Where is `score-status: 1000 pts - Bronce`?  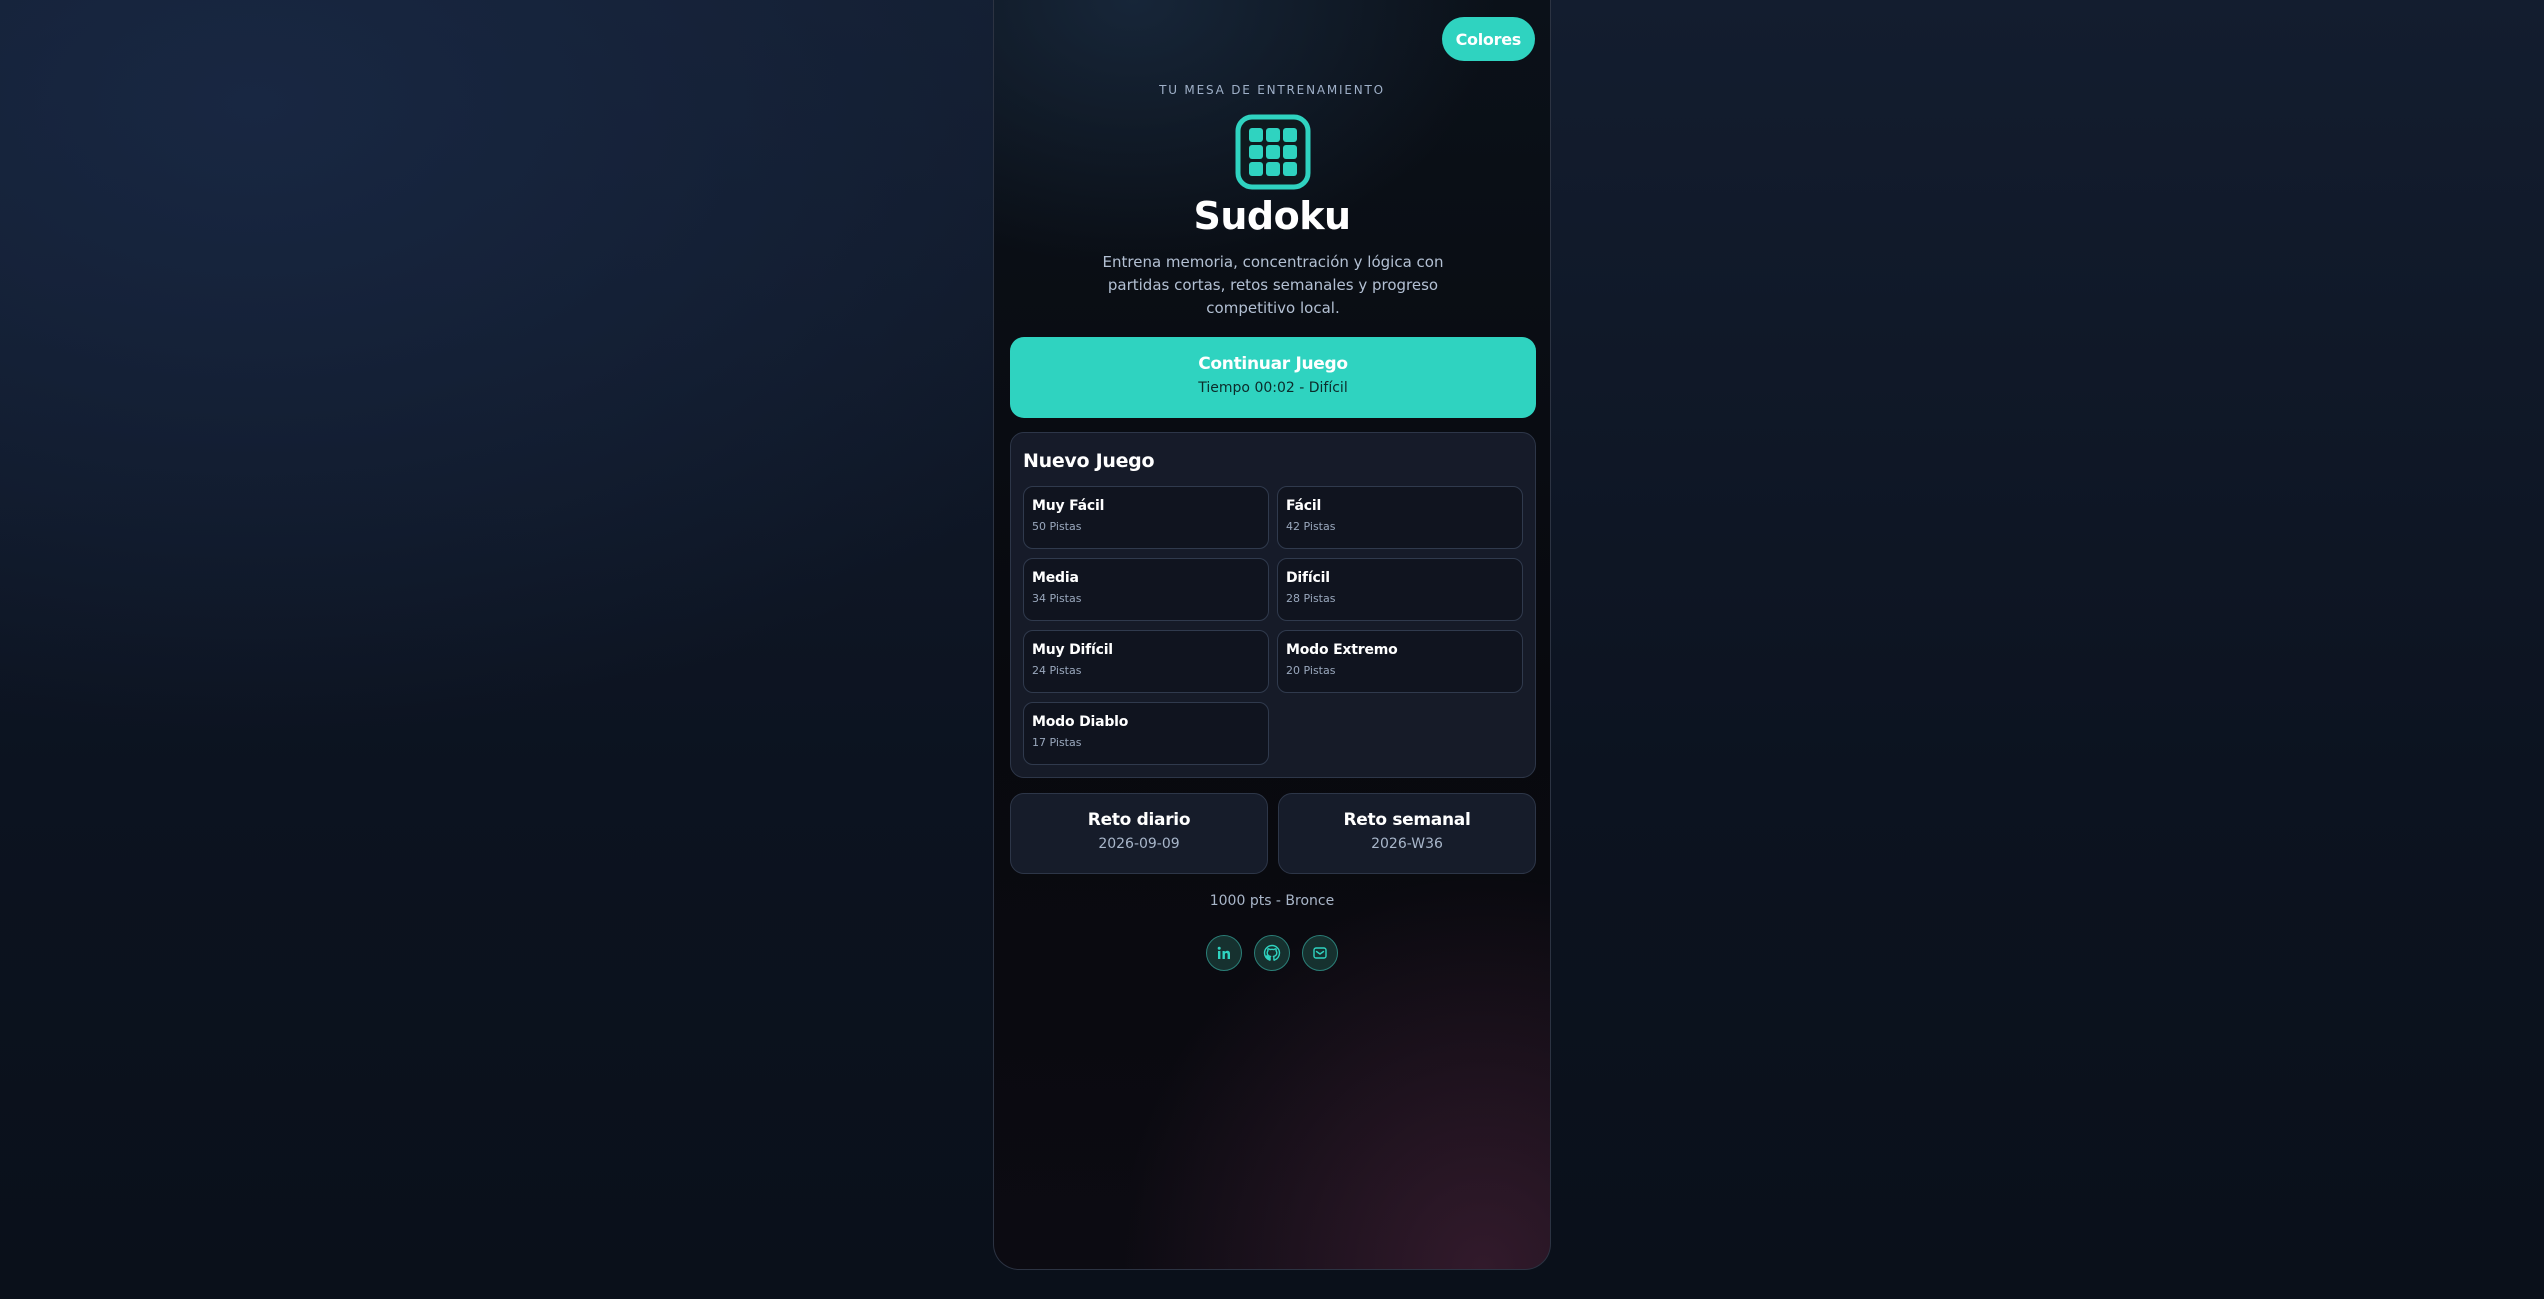 score-status: 1000 pts - Bronce is located at coordinates (1272, 901).